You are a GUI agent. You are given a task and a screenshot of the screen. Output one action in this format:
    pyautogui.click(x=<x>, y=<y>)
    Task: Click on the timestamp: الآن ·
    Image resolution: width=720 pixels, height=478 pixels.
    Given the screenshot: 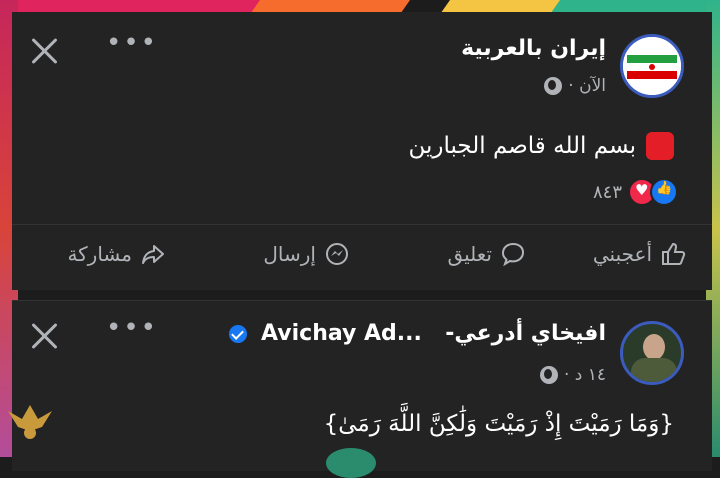 What is the action you would take?
    pyautogui.click(x=587, y=86)
    